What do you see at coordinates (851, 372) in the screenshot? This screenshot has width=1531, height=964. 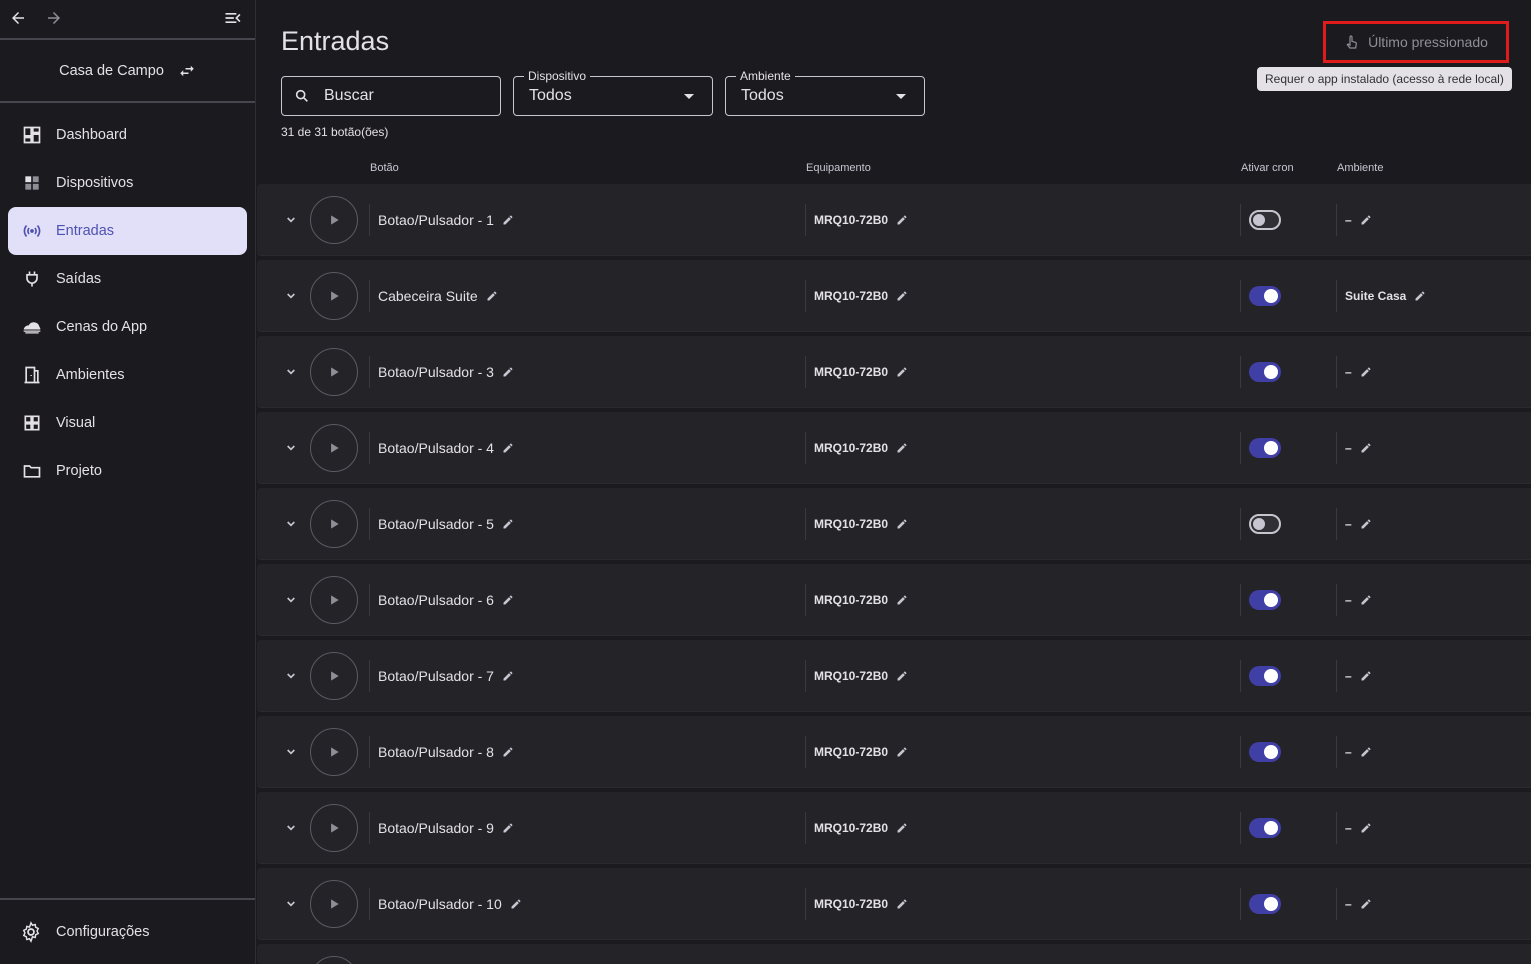 I see `equipment-name: MRQ10-72B0` at bounding box center [851, 372].